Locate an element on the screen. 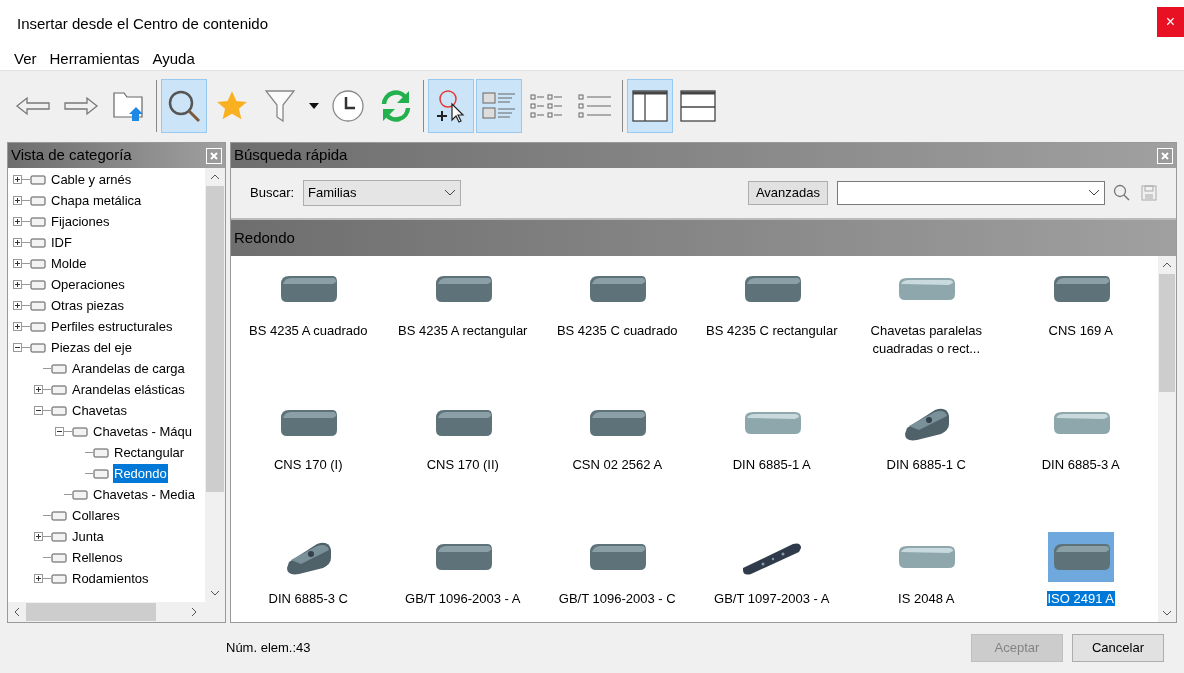  tree-item: Chavetas is located at coordinates (99, 410).